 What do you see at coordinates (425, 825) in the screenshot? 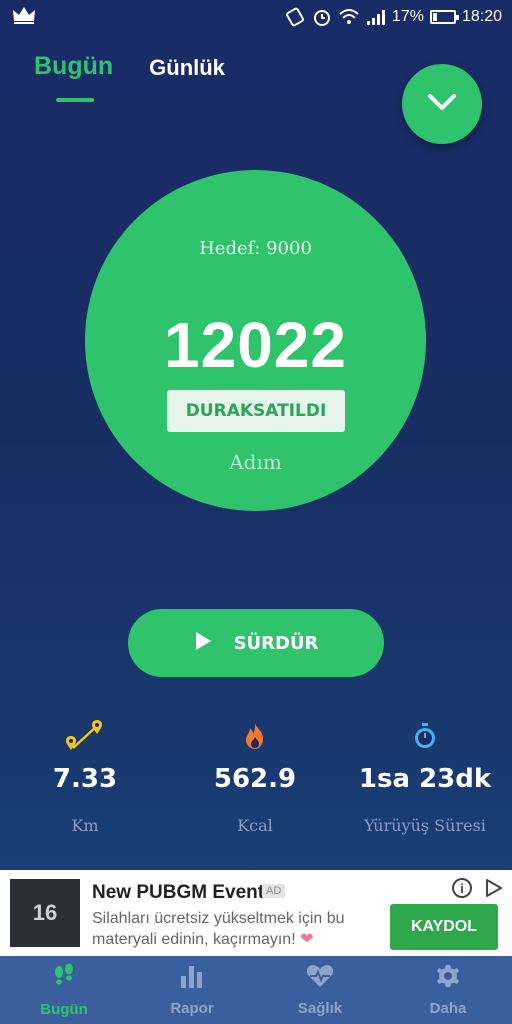
I see `duration-label: Yürüyüş Süresi` at bounding box center [425, 825].